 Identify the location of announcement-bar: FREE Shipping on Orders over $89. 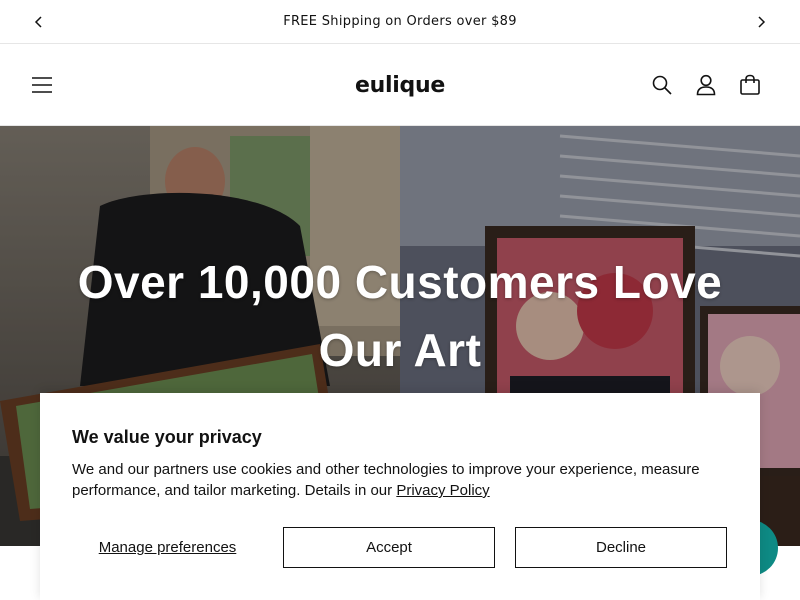
(400, 22).